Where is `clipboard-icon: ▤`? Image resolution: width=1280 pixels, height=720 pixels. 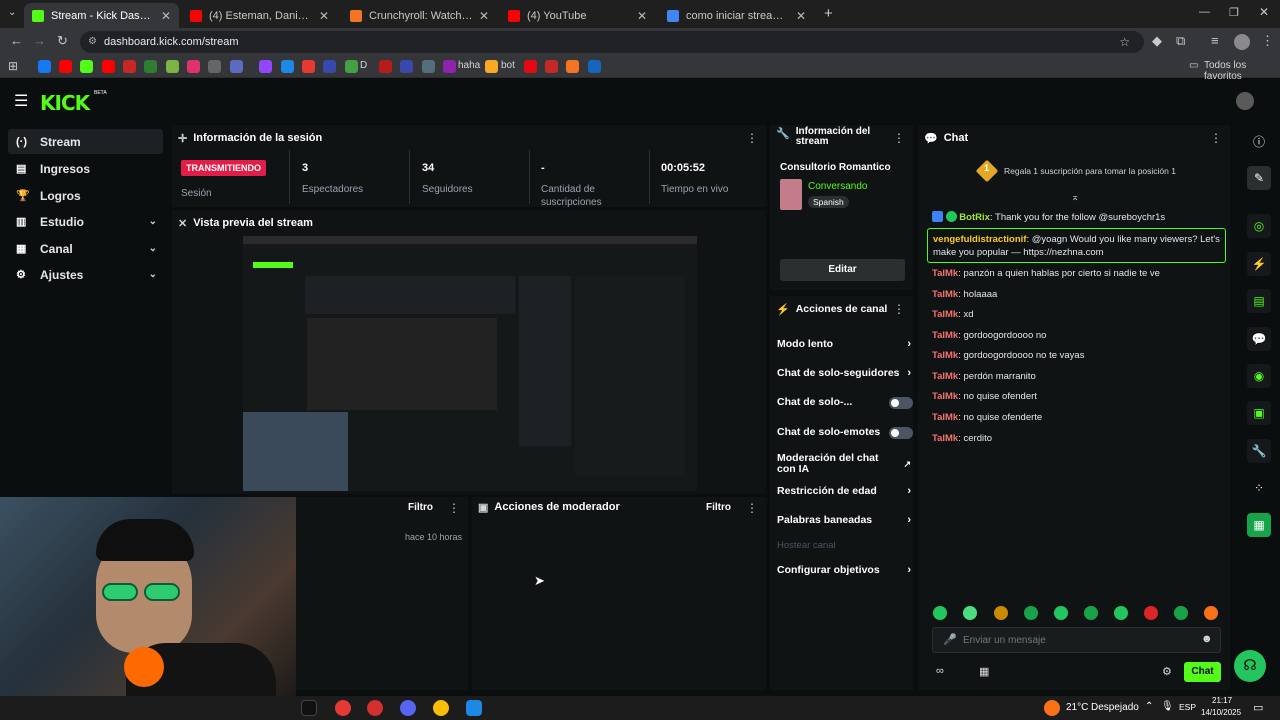
clipboard-icon: ▤ is located at coordinates (1259, 301).